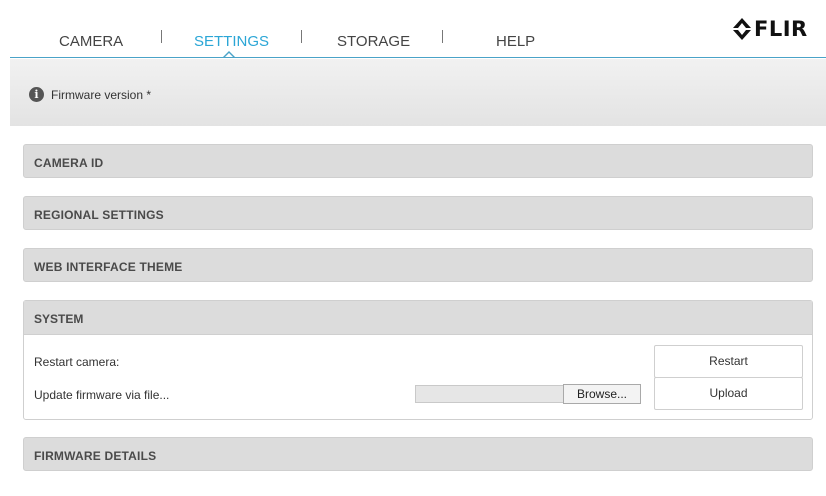 Image resolution: width=826 pixels, height=496 pixels. What do you see at coordinates (781, 29) in the screenshot?
I see `logo-text: FLIR` at bounding box center [781, 29].